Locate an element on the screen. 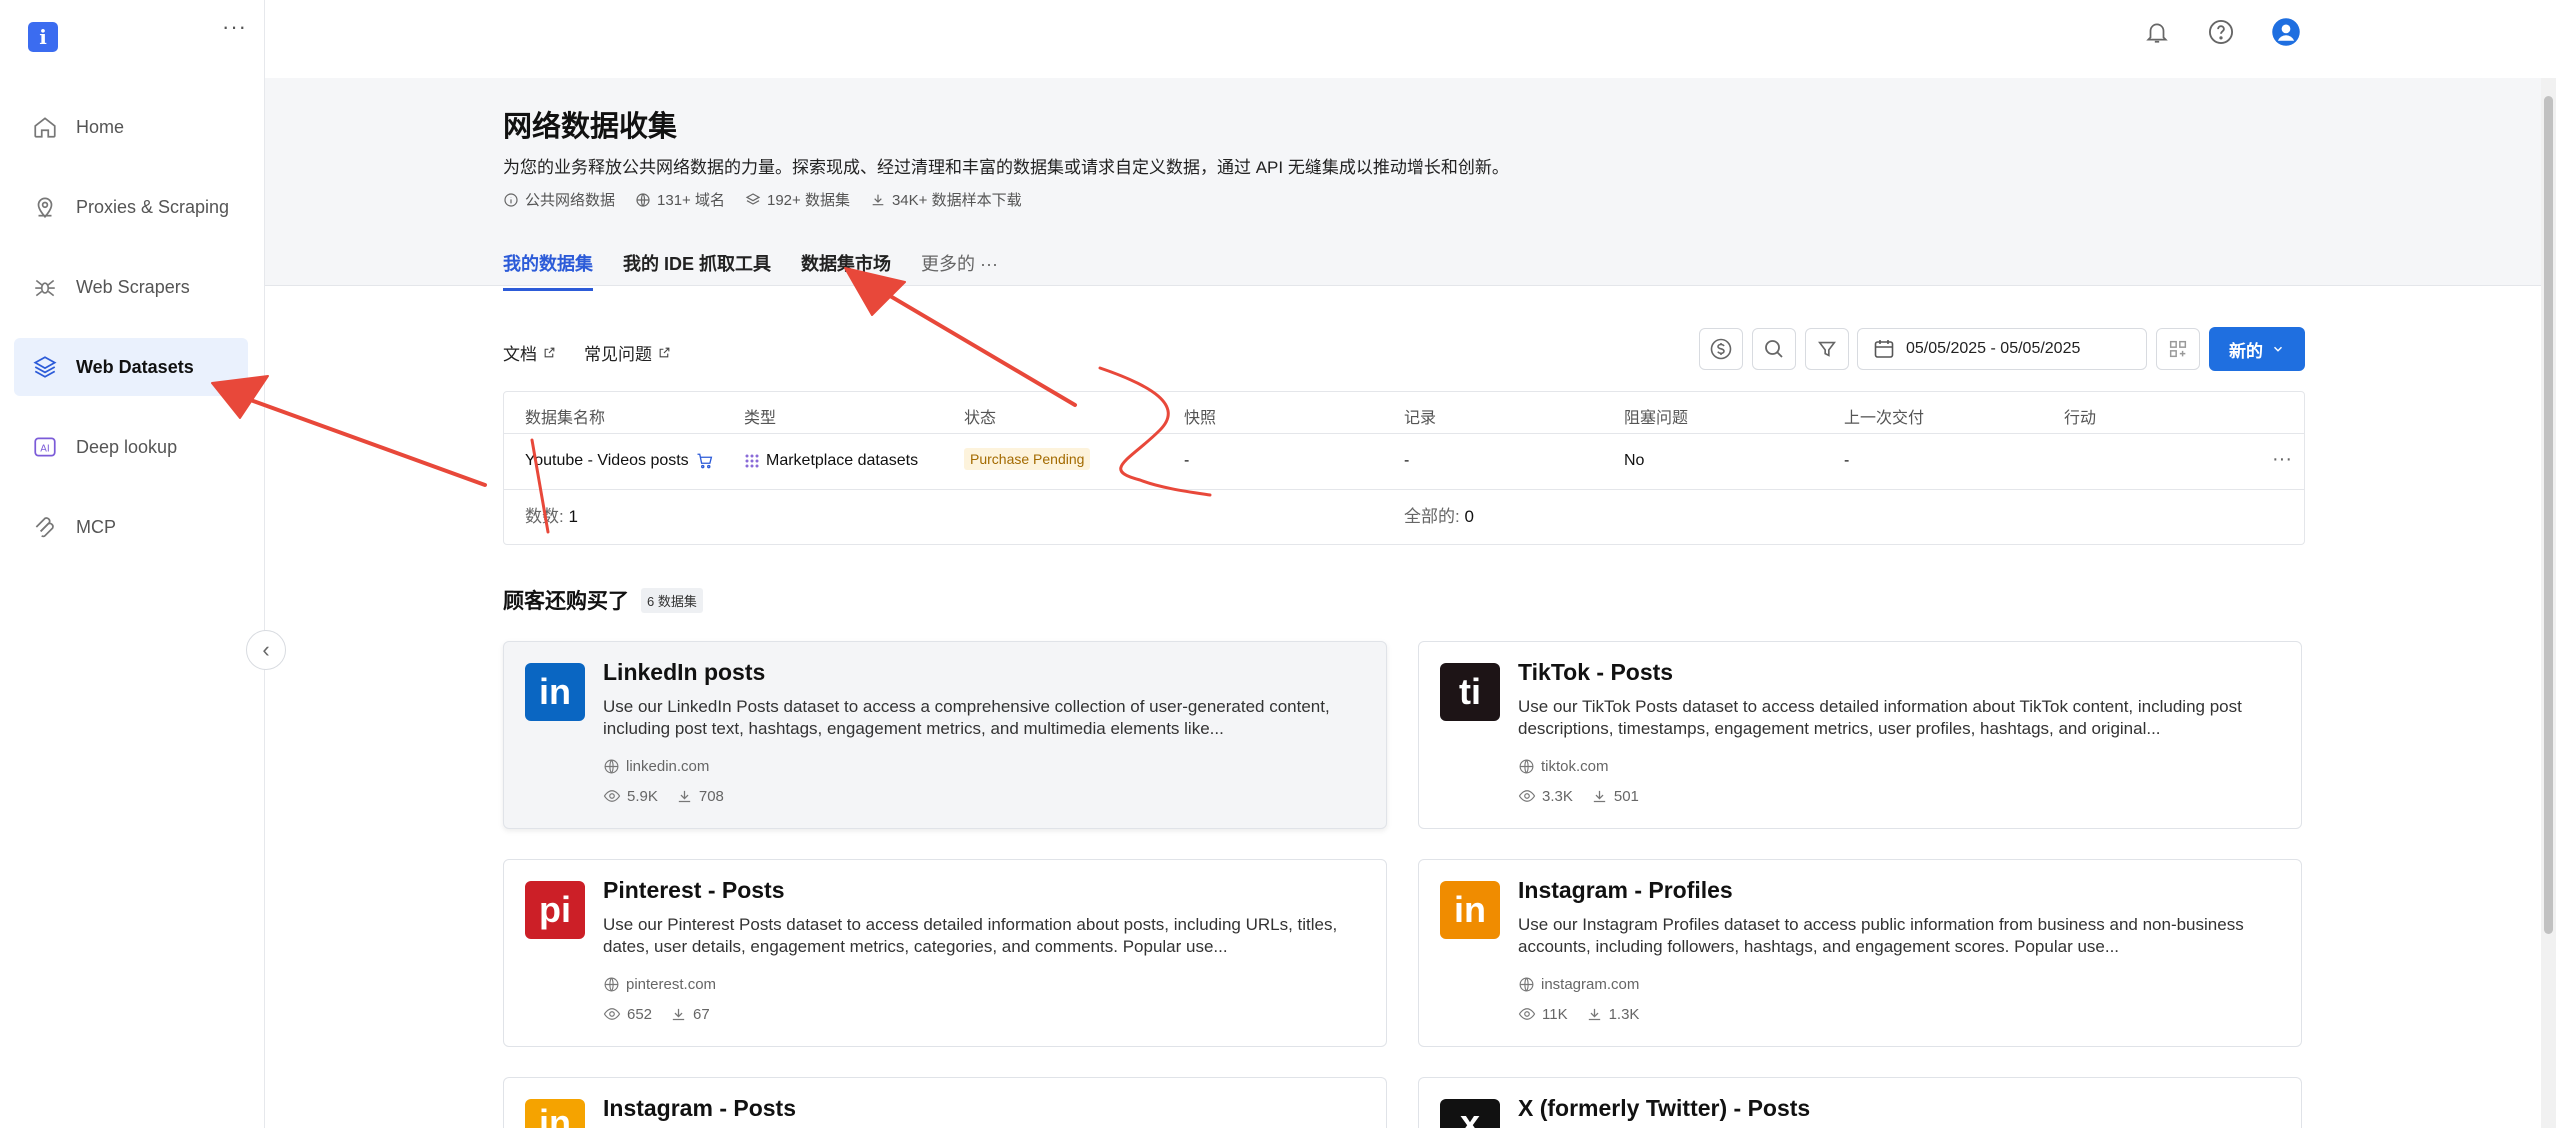 Image resolution: width=2556 pixels, height=1128 pixels. column-header: 阻塞问题 is located at coordinates (1656, 416).